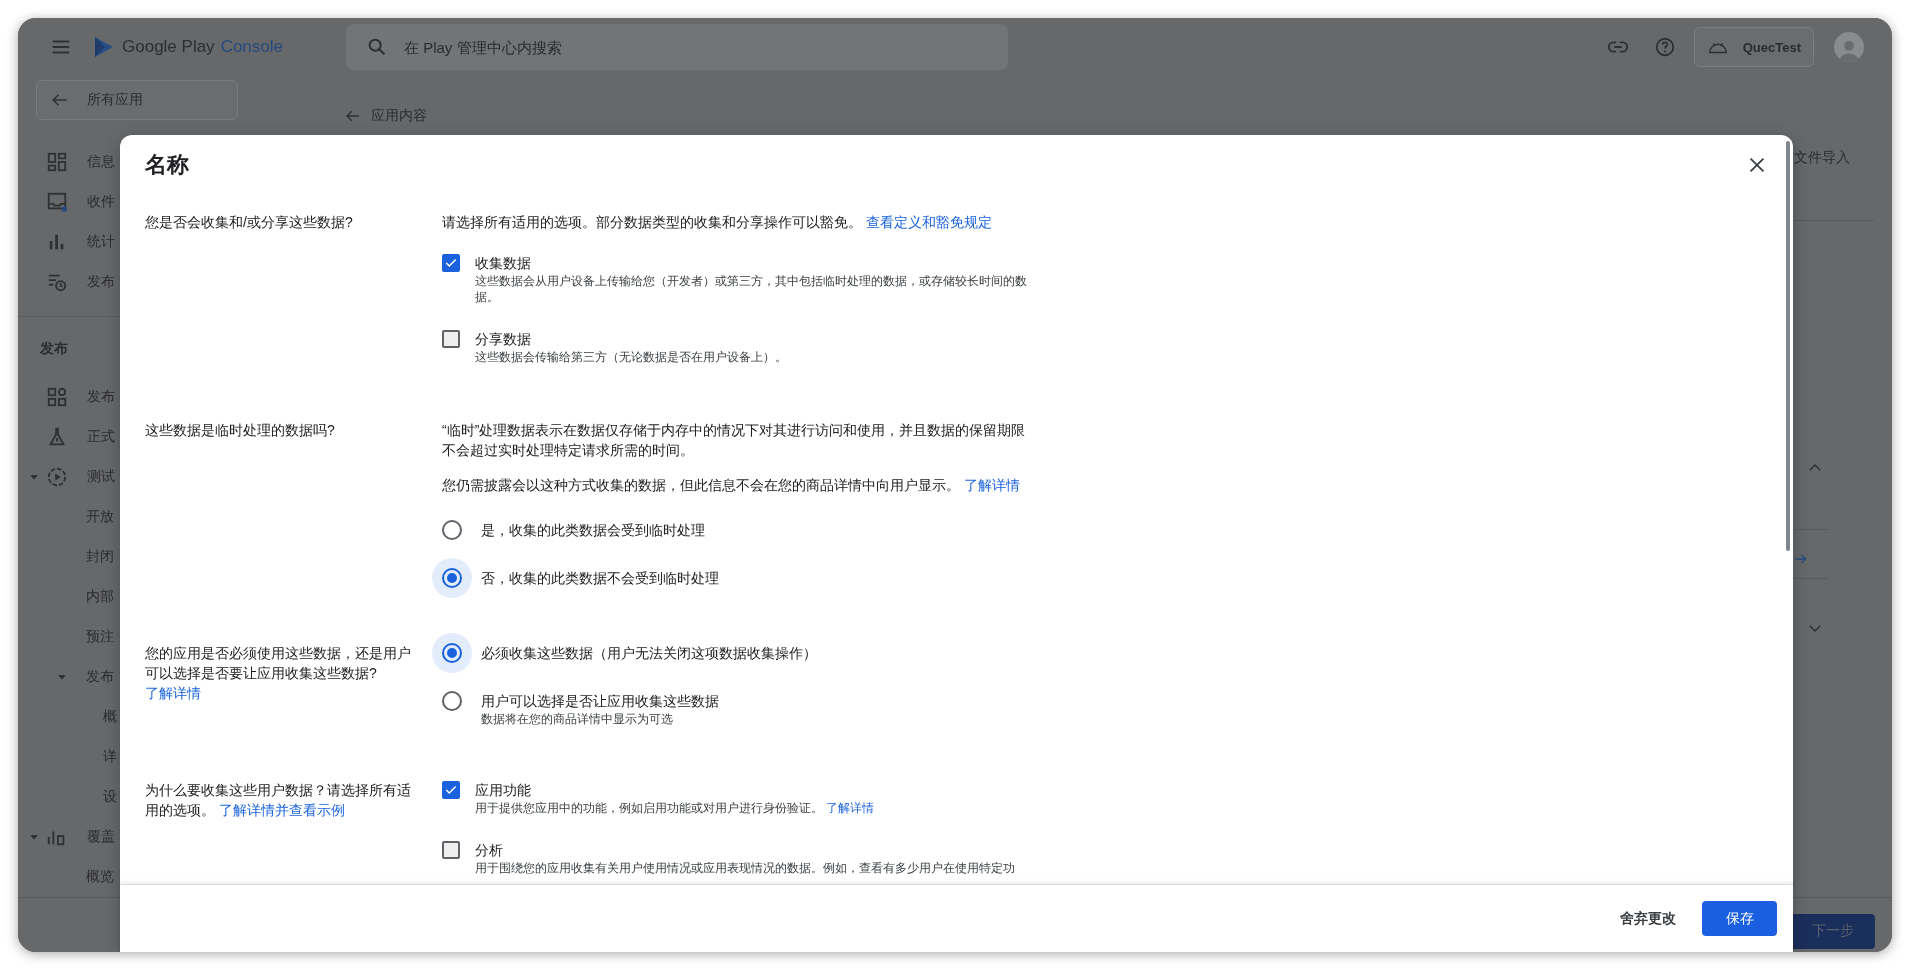 The height and width of the screenshot is (971, 1910). What do you see at coordinates (503, 790) in the screenshot?
I see `option-label: 应用功能` at bounding box center [503, 790].